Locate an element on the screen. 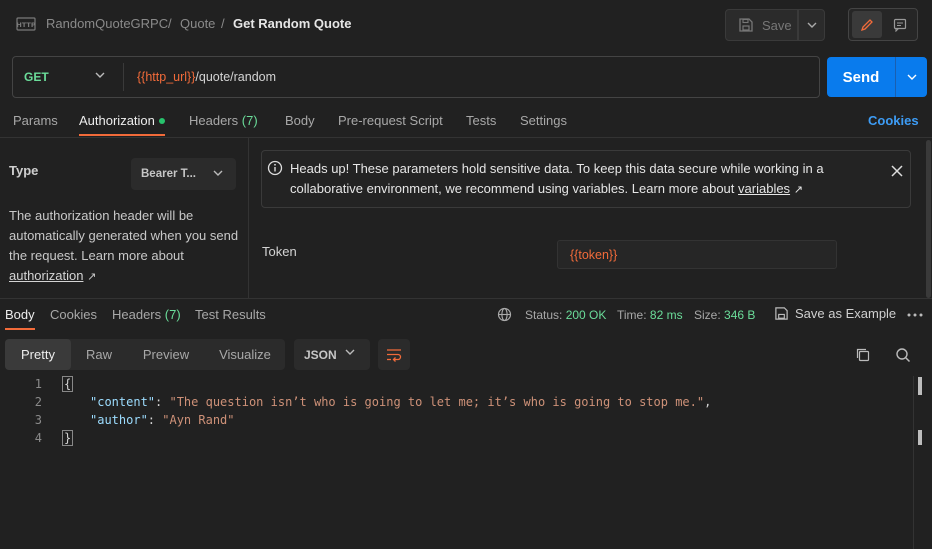  save-button: Save is located at coordinates (761, 25).